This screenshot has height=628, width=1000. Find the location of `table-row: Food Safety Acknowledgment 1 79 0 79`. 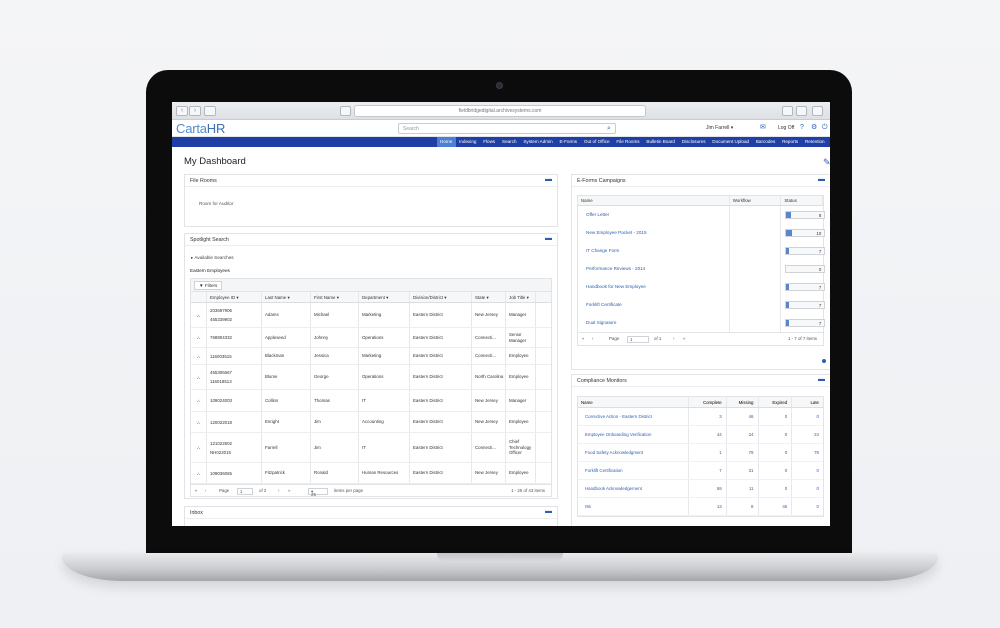

table-row: Food Safety Acknowledgment 1 79 0 79 is located at coordinates (700, 453).